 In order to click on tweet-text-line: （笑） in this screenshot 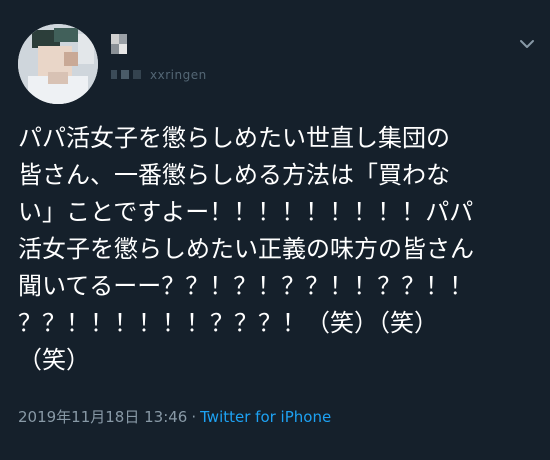, I will do `click(54, 360)`.